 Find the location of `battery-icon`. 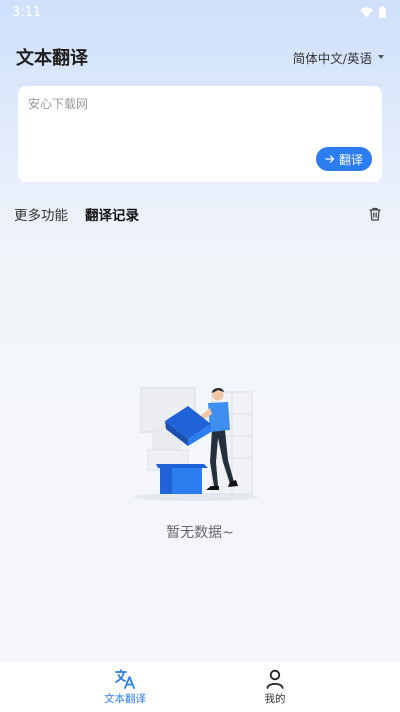

battery-icon is located at coordinates (382, 12).